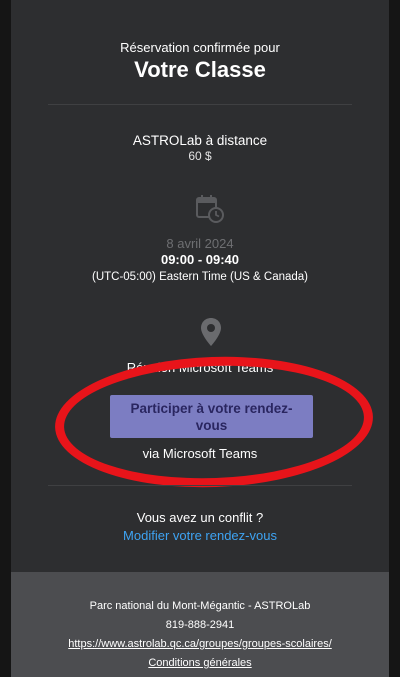  I want to click on terms-link: Conditions générales, so click(199, 663).